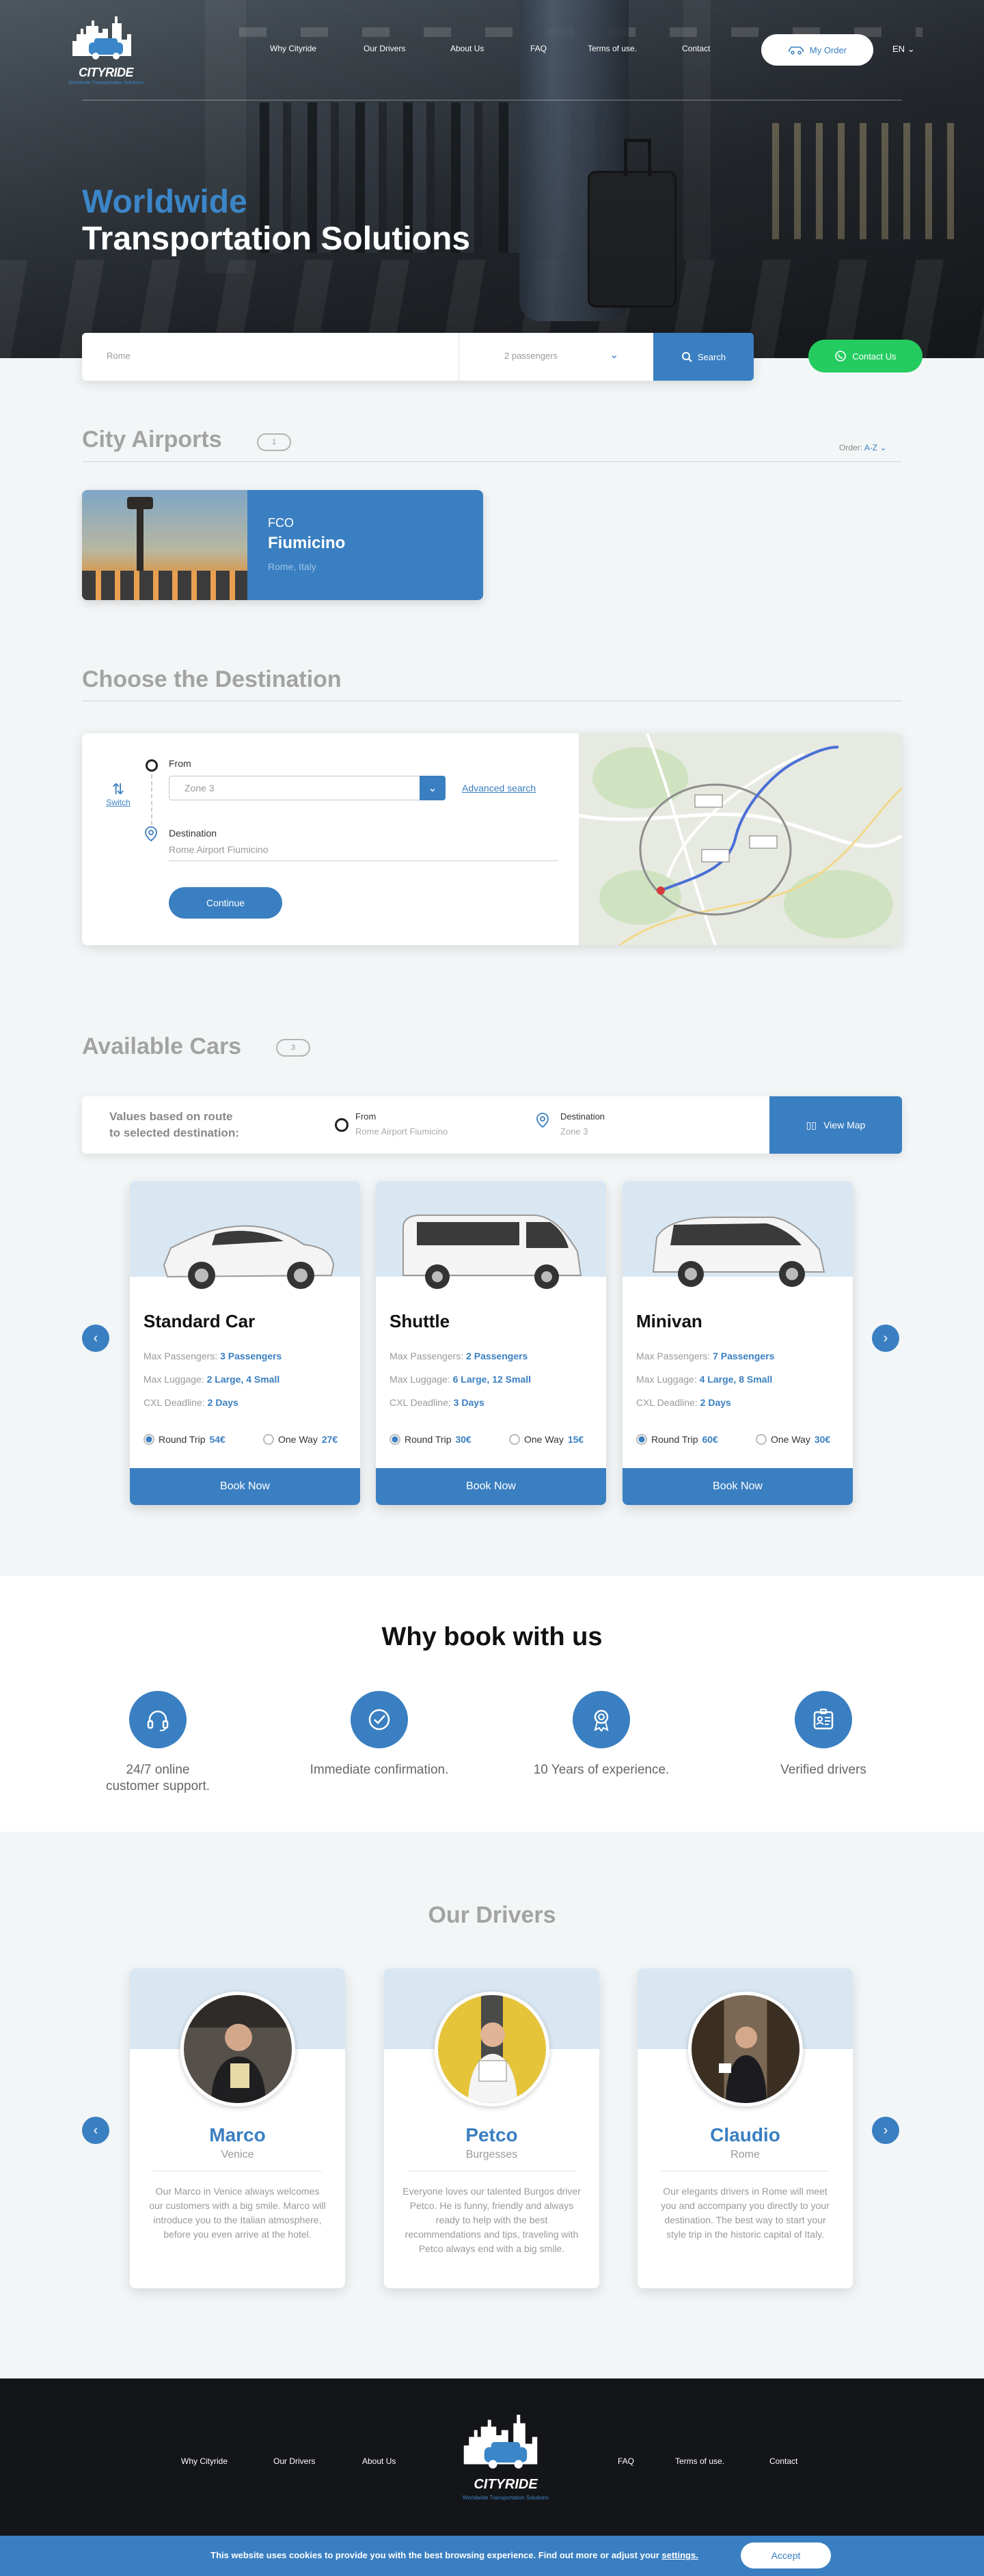 This screenshot has width=984, height=2576. What do you see at coordinates (741, 839) in the screenshot?
I see `route-map` at bounding box center [741, 839].